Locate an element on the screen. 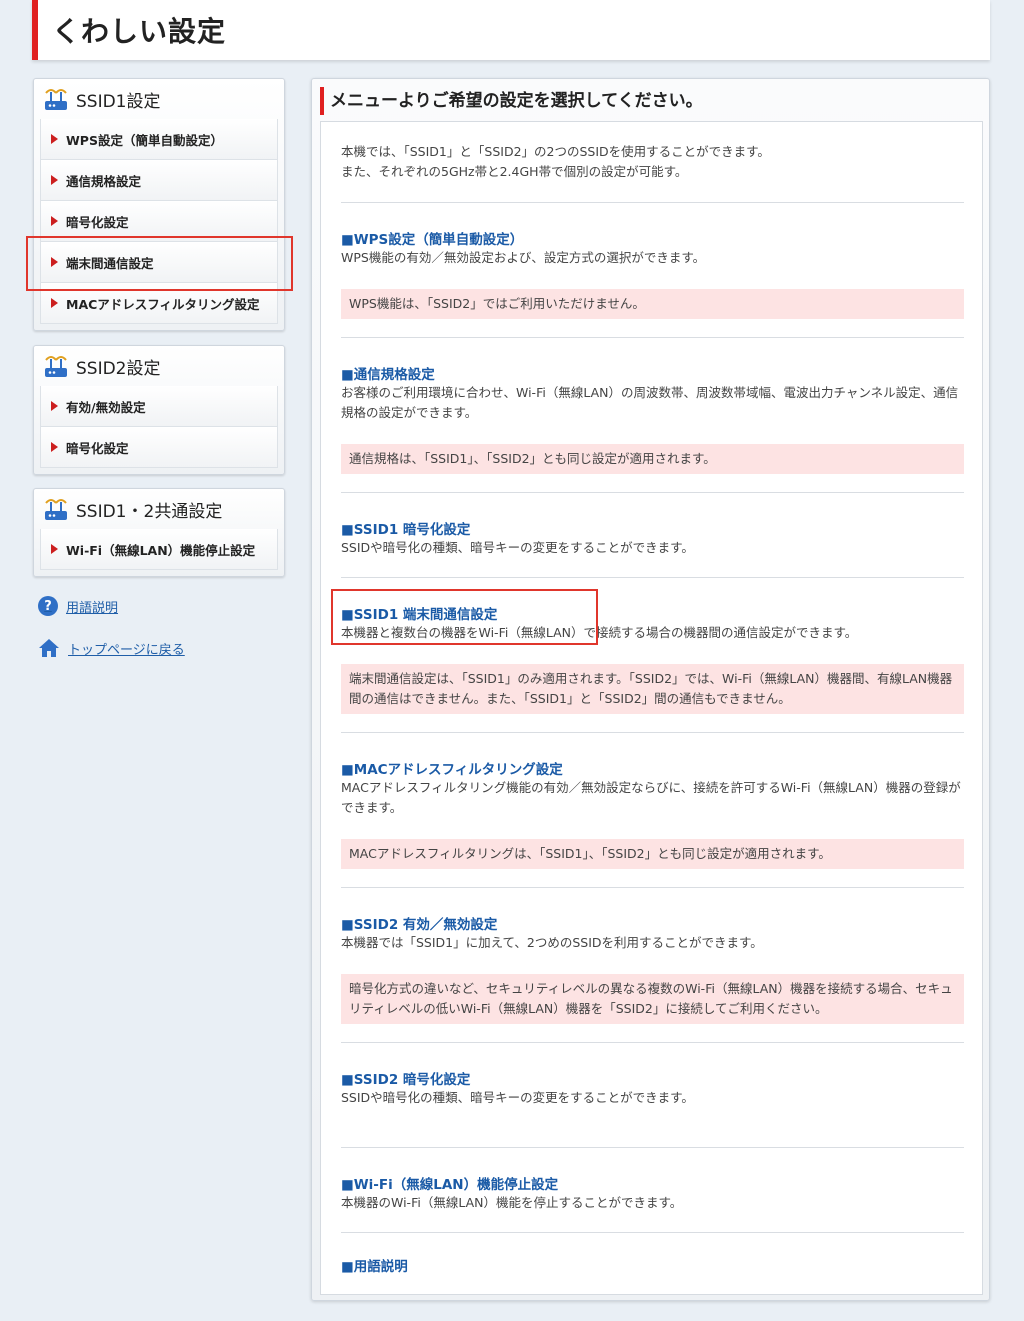 This screenshot has height=1321, width=1024. sidebar-ssid2-box: SSID2設定 有効/無効設定 暗号化設定 is located at coordinates (159, 410).